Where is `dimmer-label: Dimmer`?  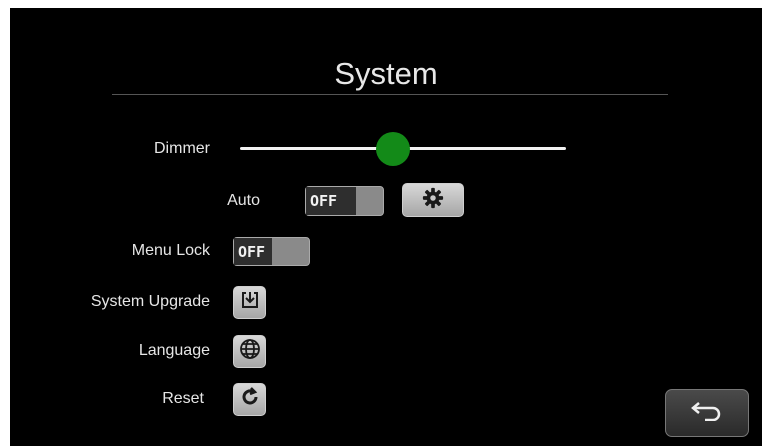 dimmer-label: Dimmer is located at coordinates (182, 148).